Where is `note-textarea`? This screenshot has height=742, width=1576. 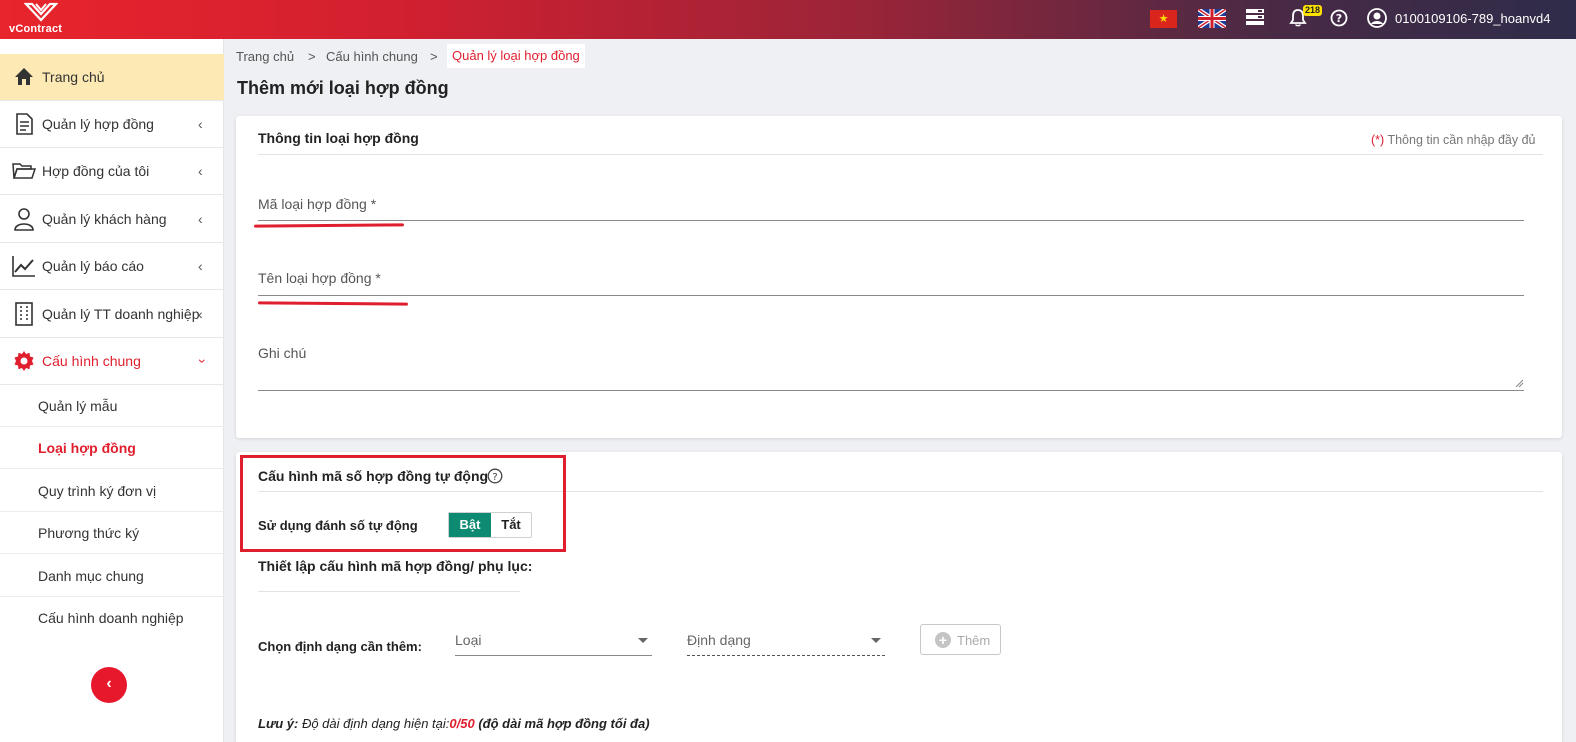 note-textarea is located at coordinates (891, 390).